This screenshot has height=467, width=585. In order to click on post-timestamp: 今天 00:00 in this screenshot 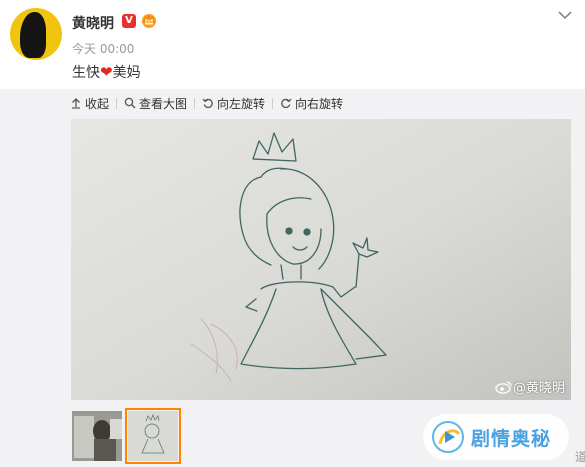, I will do `click(103, 48)`.